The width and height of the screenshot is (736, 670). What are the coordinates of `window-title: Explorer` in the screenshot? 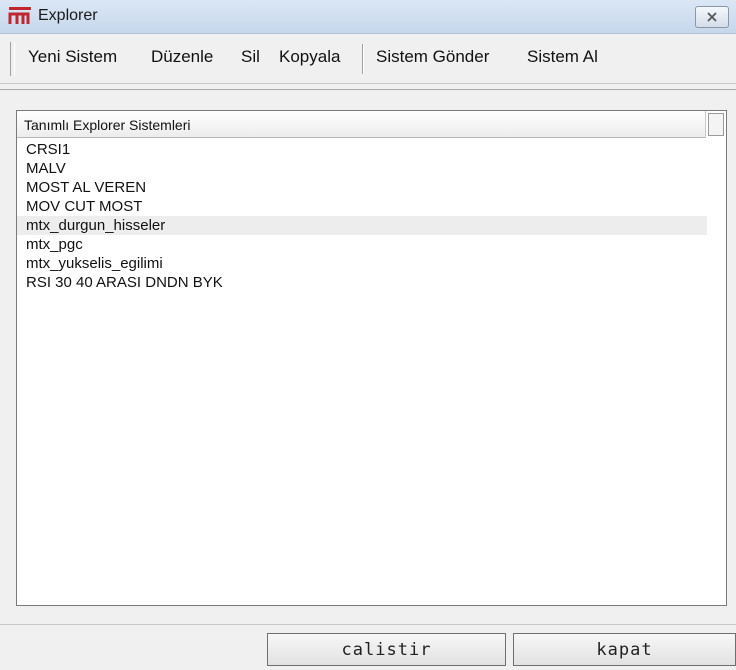 It's located at (68, 15).